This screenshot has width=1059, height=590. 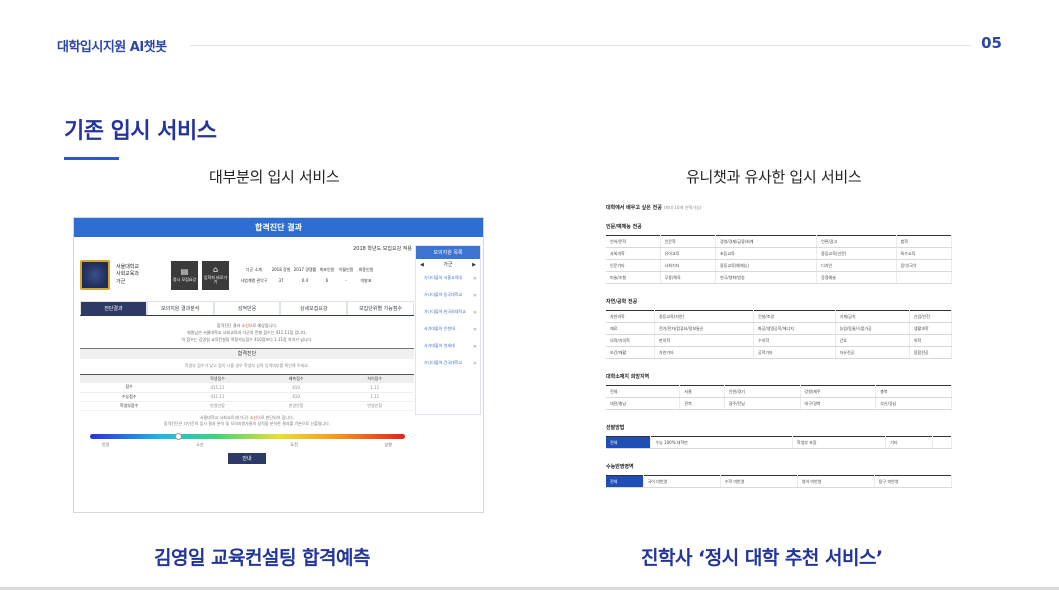 I want to click on option-cell: 강원/제주, so click(x=838, y=391).